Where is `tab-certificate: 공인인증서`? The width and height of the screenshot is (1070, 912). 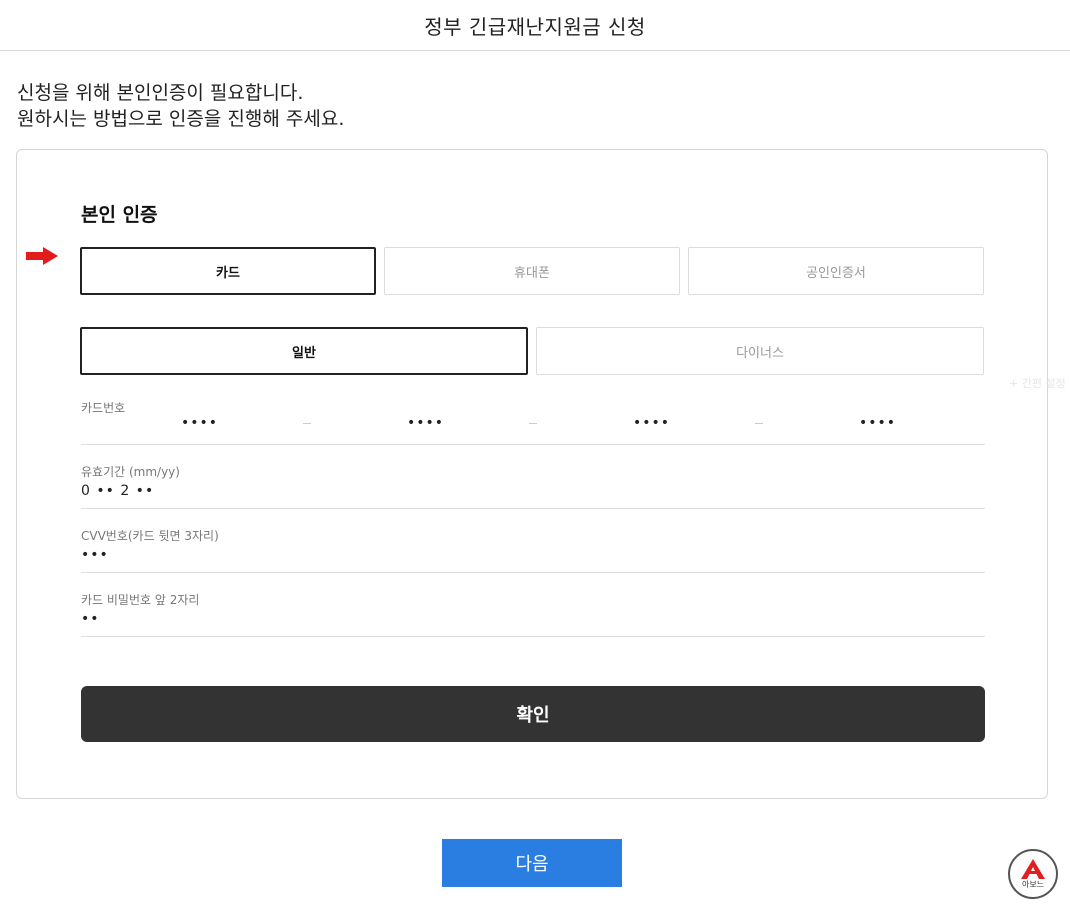
tab-certificate: 공인인증서 is located at coordinates (836, 271).